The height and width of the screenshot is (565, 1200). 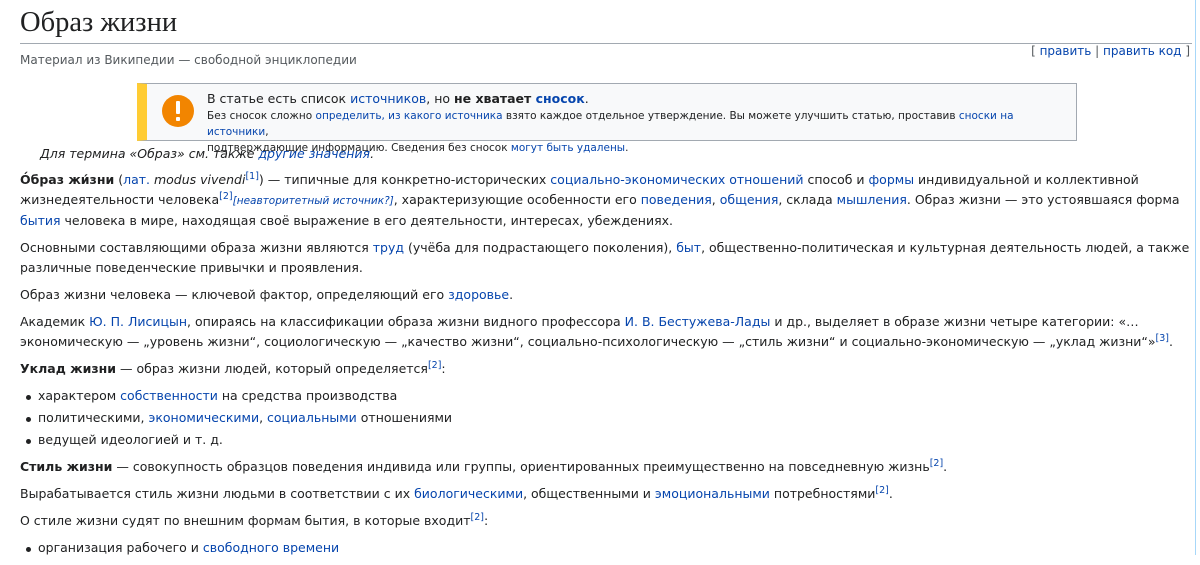 What do you see at coordinates (478, 294) in the screenshot?
I see `health-link: здоровье` at bounding box center [478, 294].